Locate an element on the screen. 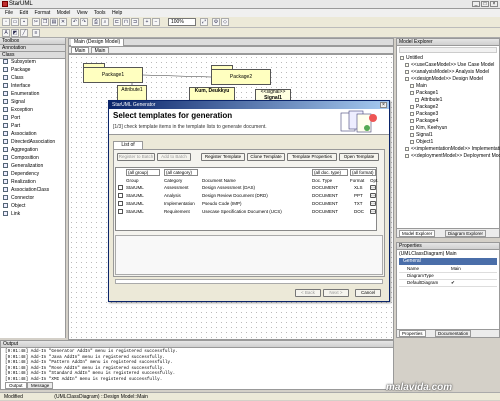 Image resolution: width=500 pixels, height=401 pixels. property-row: DiagramType is located at coordinates (448, 276).